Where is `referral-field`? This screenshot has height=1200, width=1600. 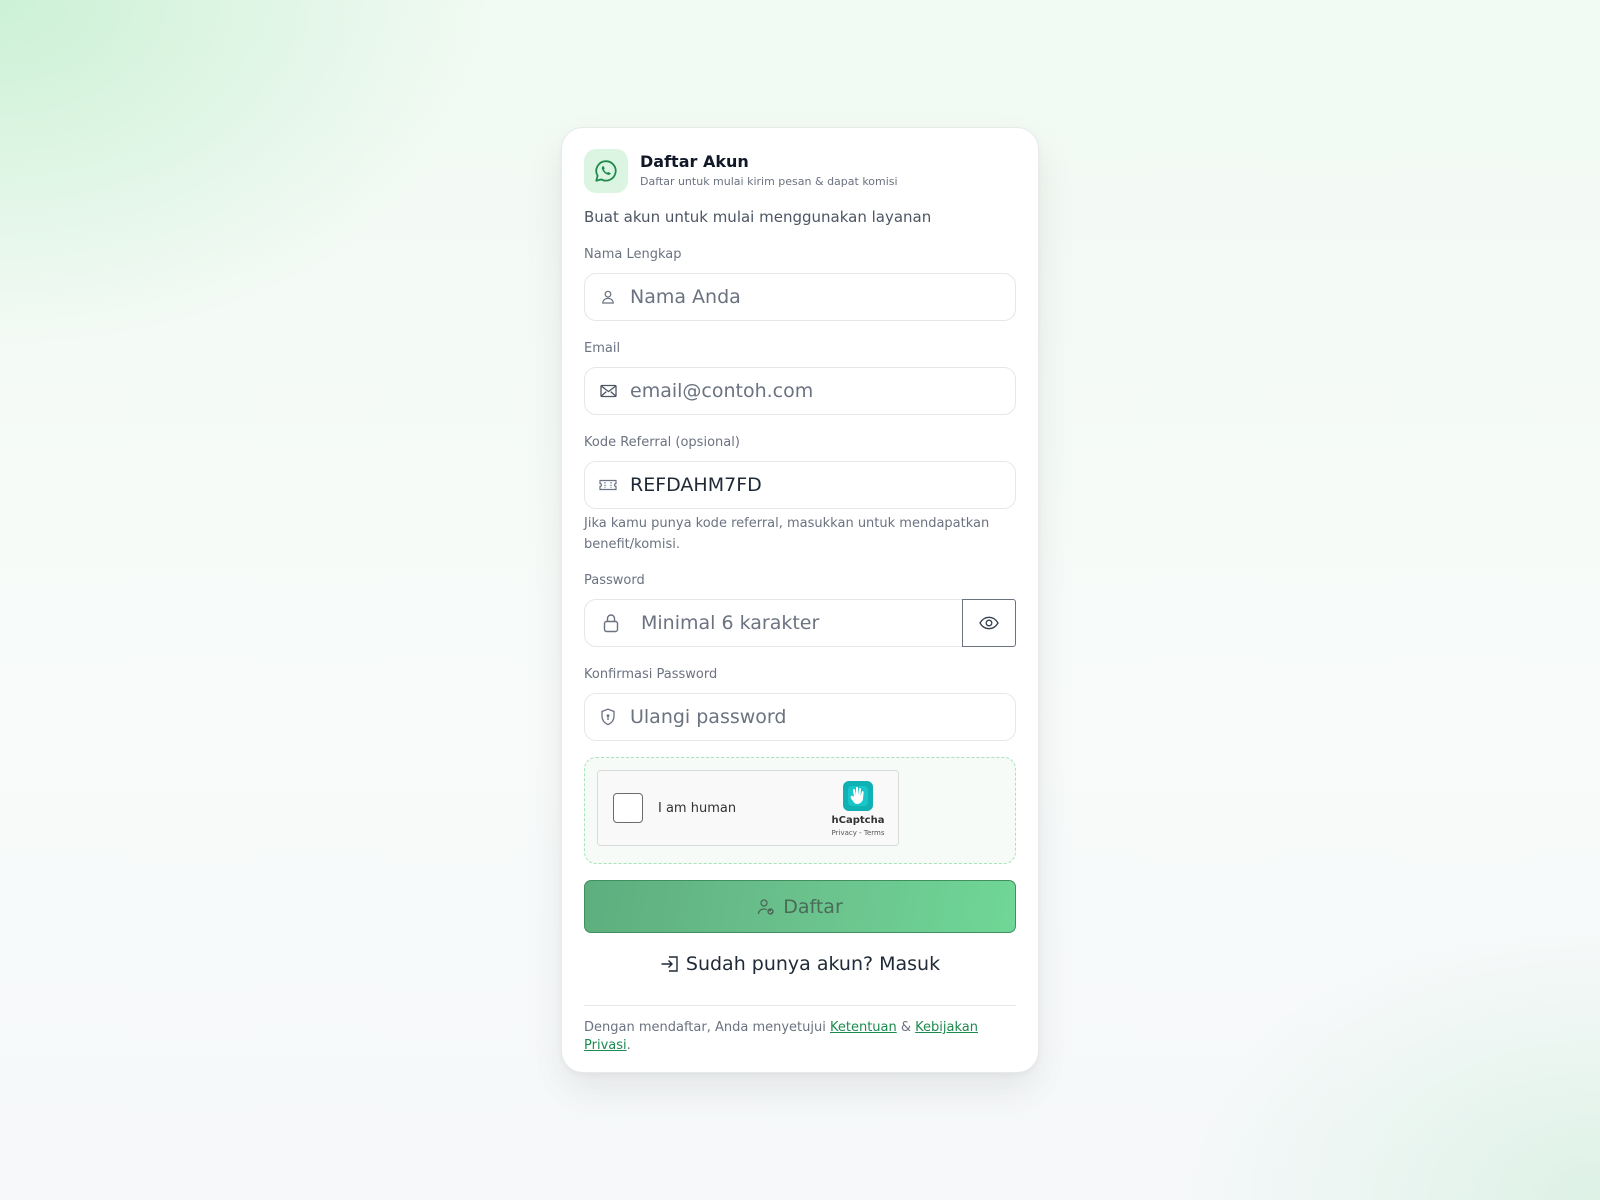
referral-field is located at coordinates (800, 485).